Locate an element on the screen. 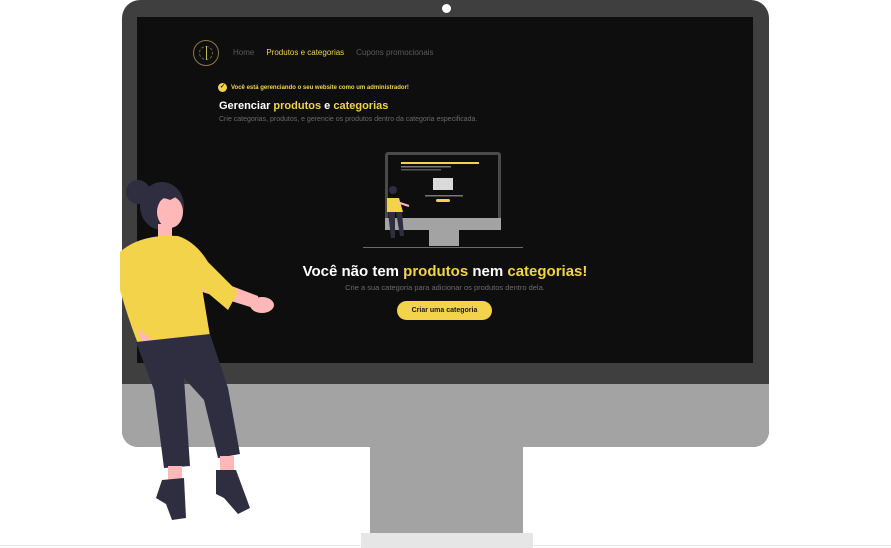  nav-item-cupons-promocionais: Cupons promocionais is located at coordinates (394, 52).